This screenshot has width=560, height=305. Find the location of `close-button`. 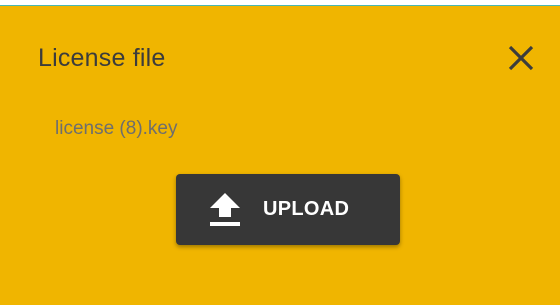

close-button is located at coordinates (521, 58).